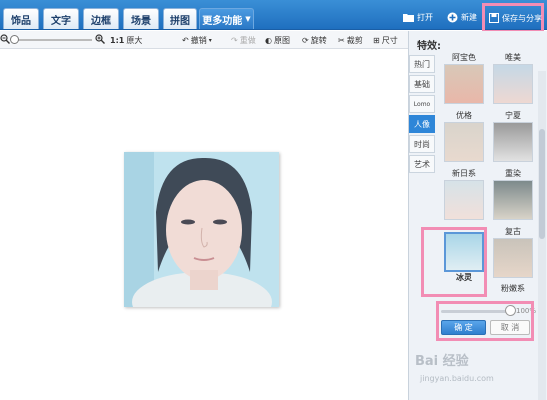 The image size is (547, 400). I want to click on rotate-label: 旋转, so click(318, 40).